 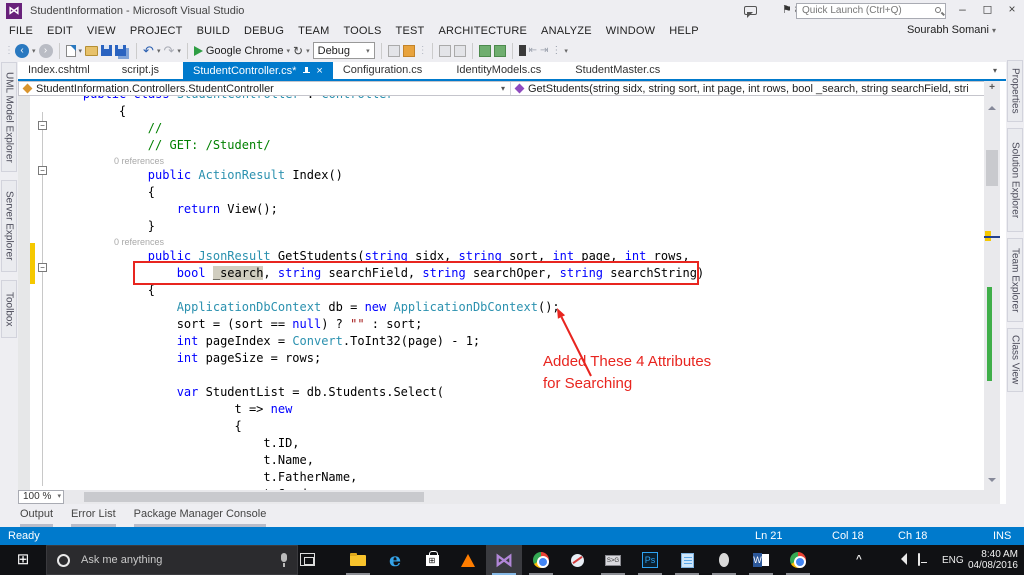 I want to click on navigate-forward-button: ›, so click(x=45, y=50).